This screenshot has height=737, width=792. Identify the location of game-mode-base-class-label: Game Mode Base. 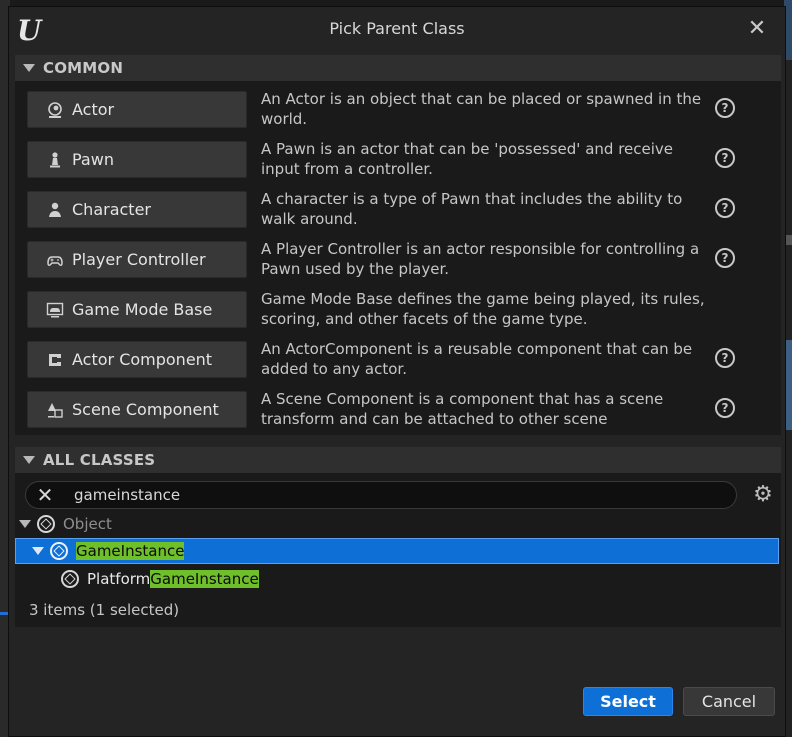
(142, 309).